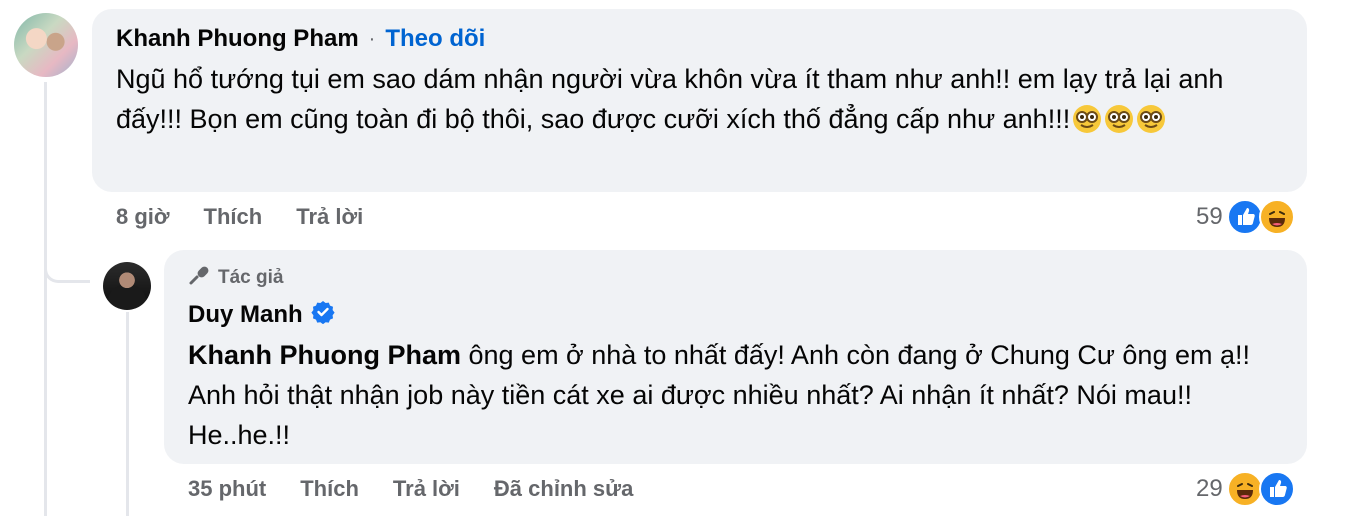 The image size is (1358, 516). I want to click on author-badge: Tác giả, so click(735, 278).